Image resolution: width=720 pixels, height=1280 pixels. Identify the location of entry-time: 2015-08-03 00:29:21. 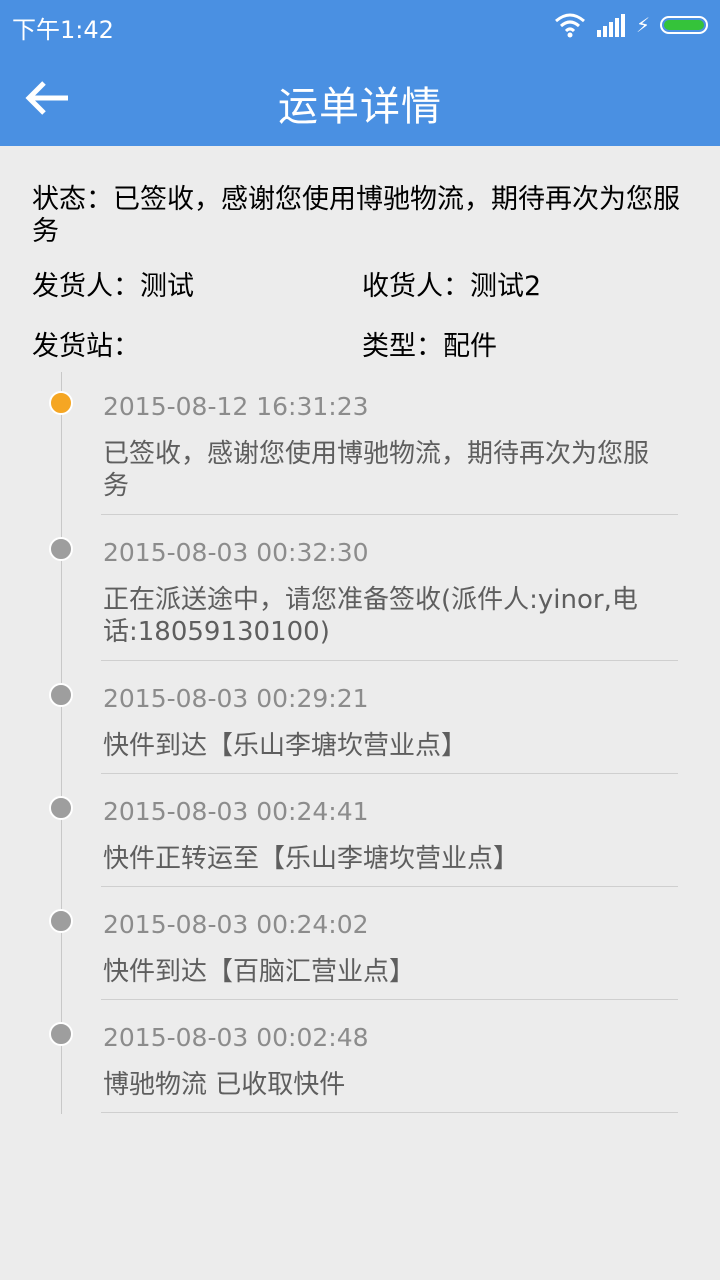
(236, 698).